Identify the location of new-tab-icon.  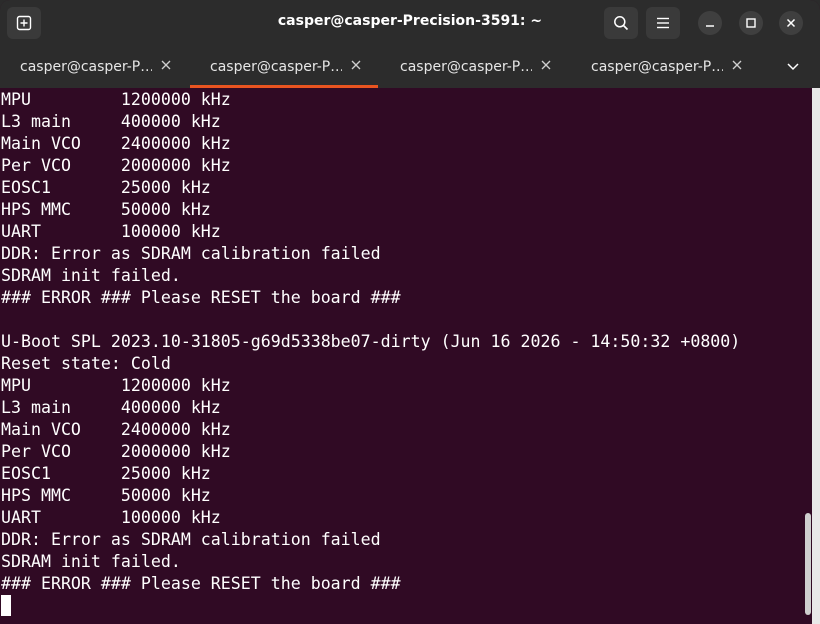
(24, 23).